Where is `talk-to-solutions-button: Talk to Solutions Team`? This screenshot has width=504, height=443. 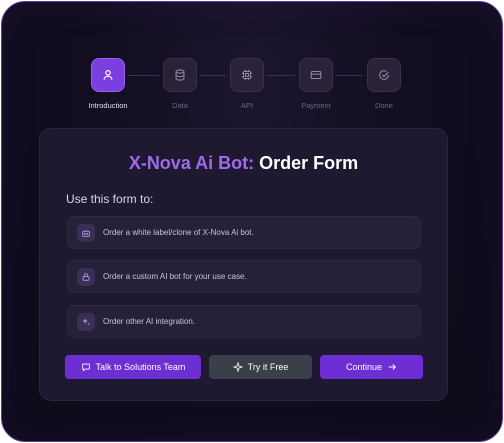
talk-to-solutions-button: Talk to Solutions Team is located at coordinates (133, 367).